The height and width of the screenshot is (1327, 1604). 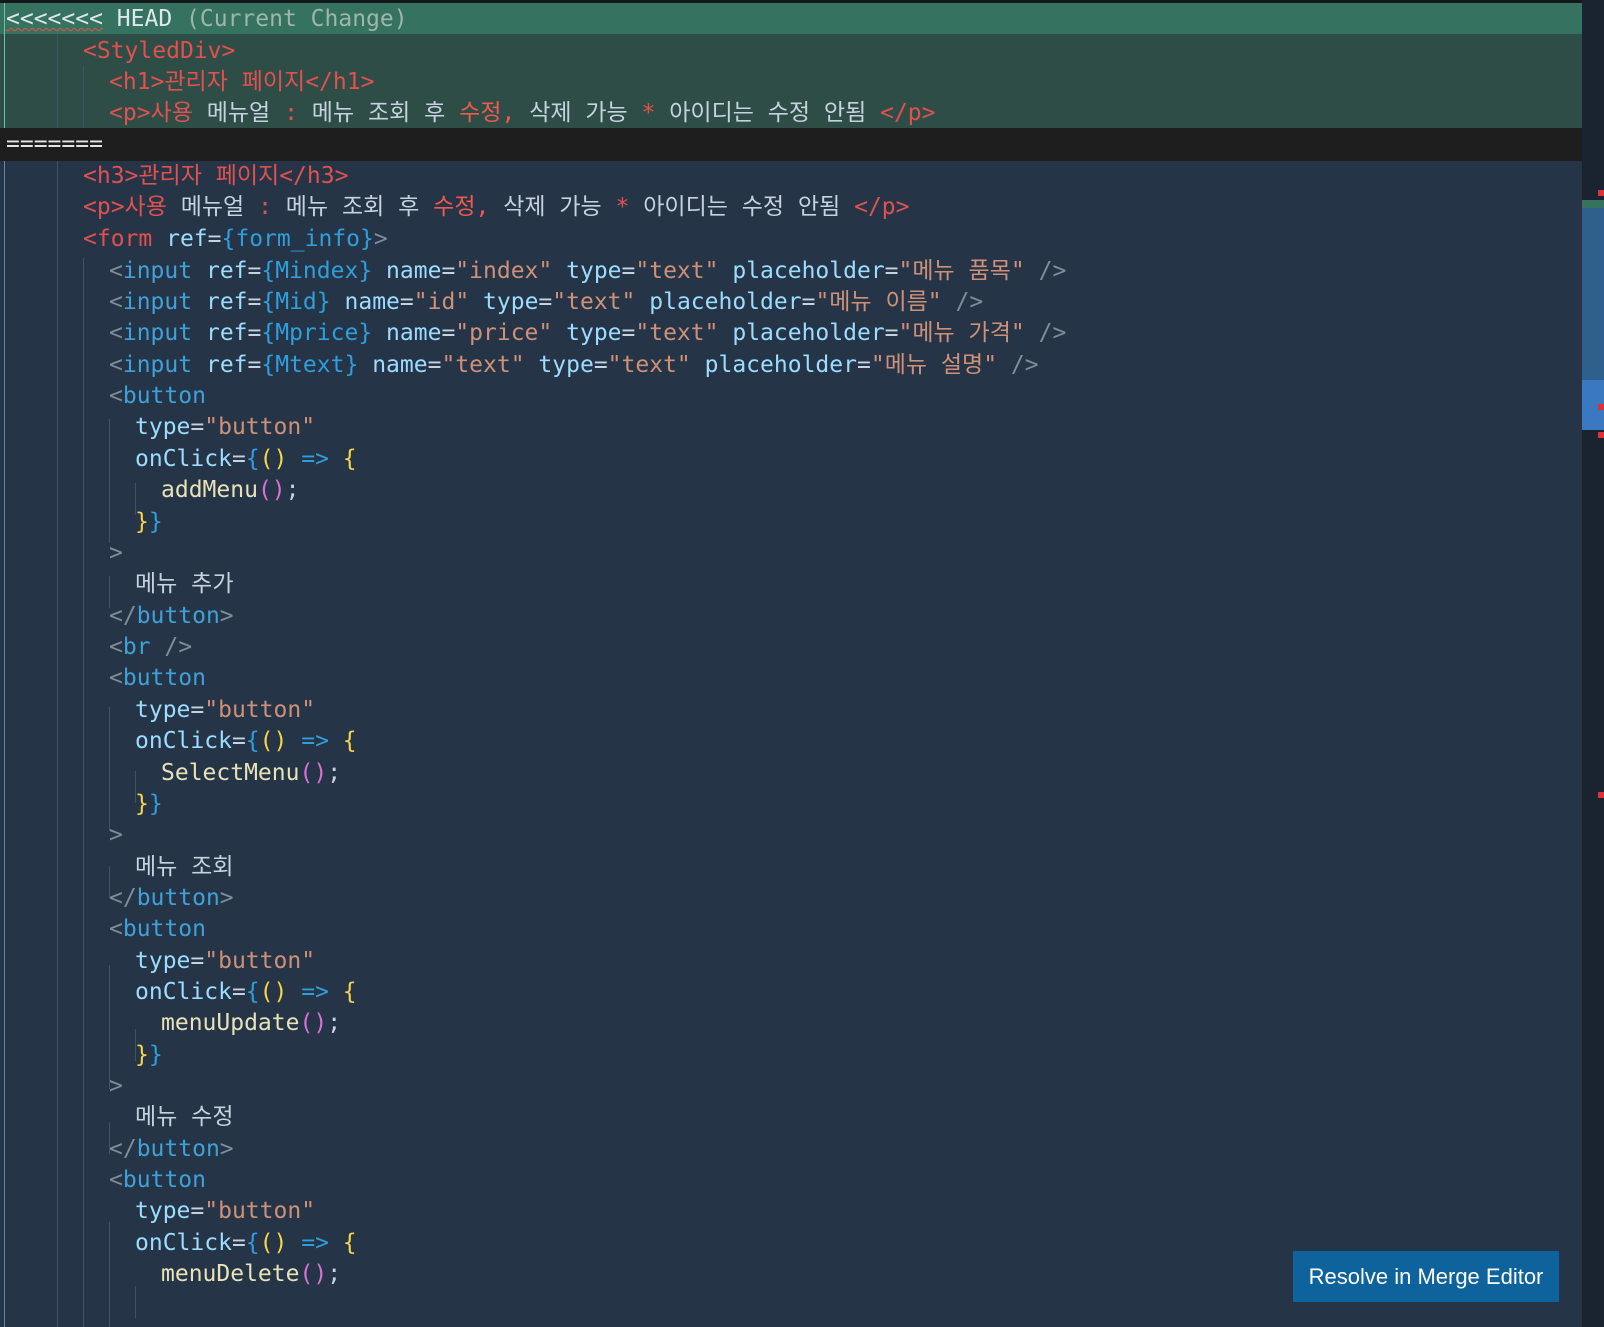 I want to click on string-value: 메뉴 이름, so click(x=878, y=302).